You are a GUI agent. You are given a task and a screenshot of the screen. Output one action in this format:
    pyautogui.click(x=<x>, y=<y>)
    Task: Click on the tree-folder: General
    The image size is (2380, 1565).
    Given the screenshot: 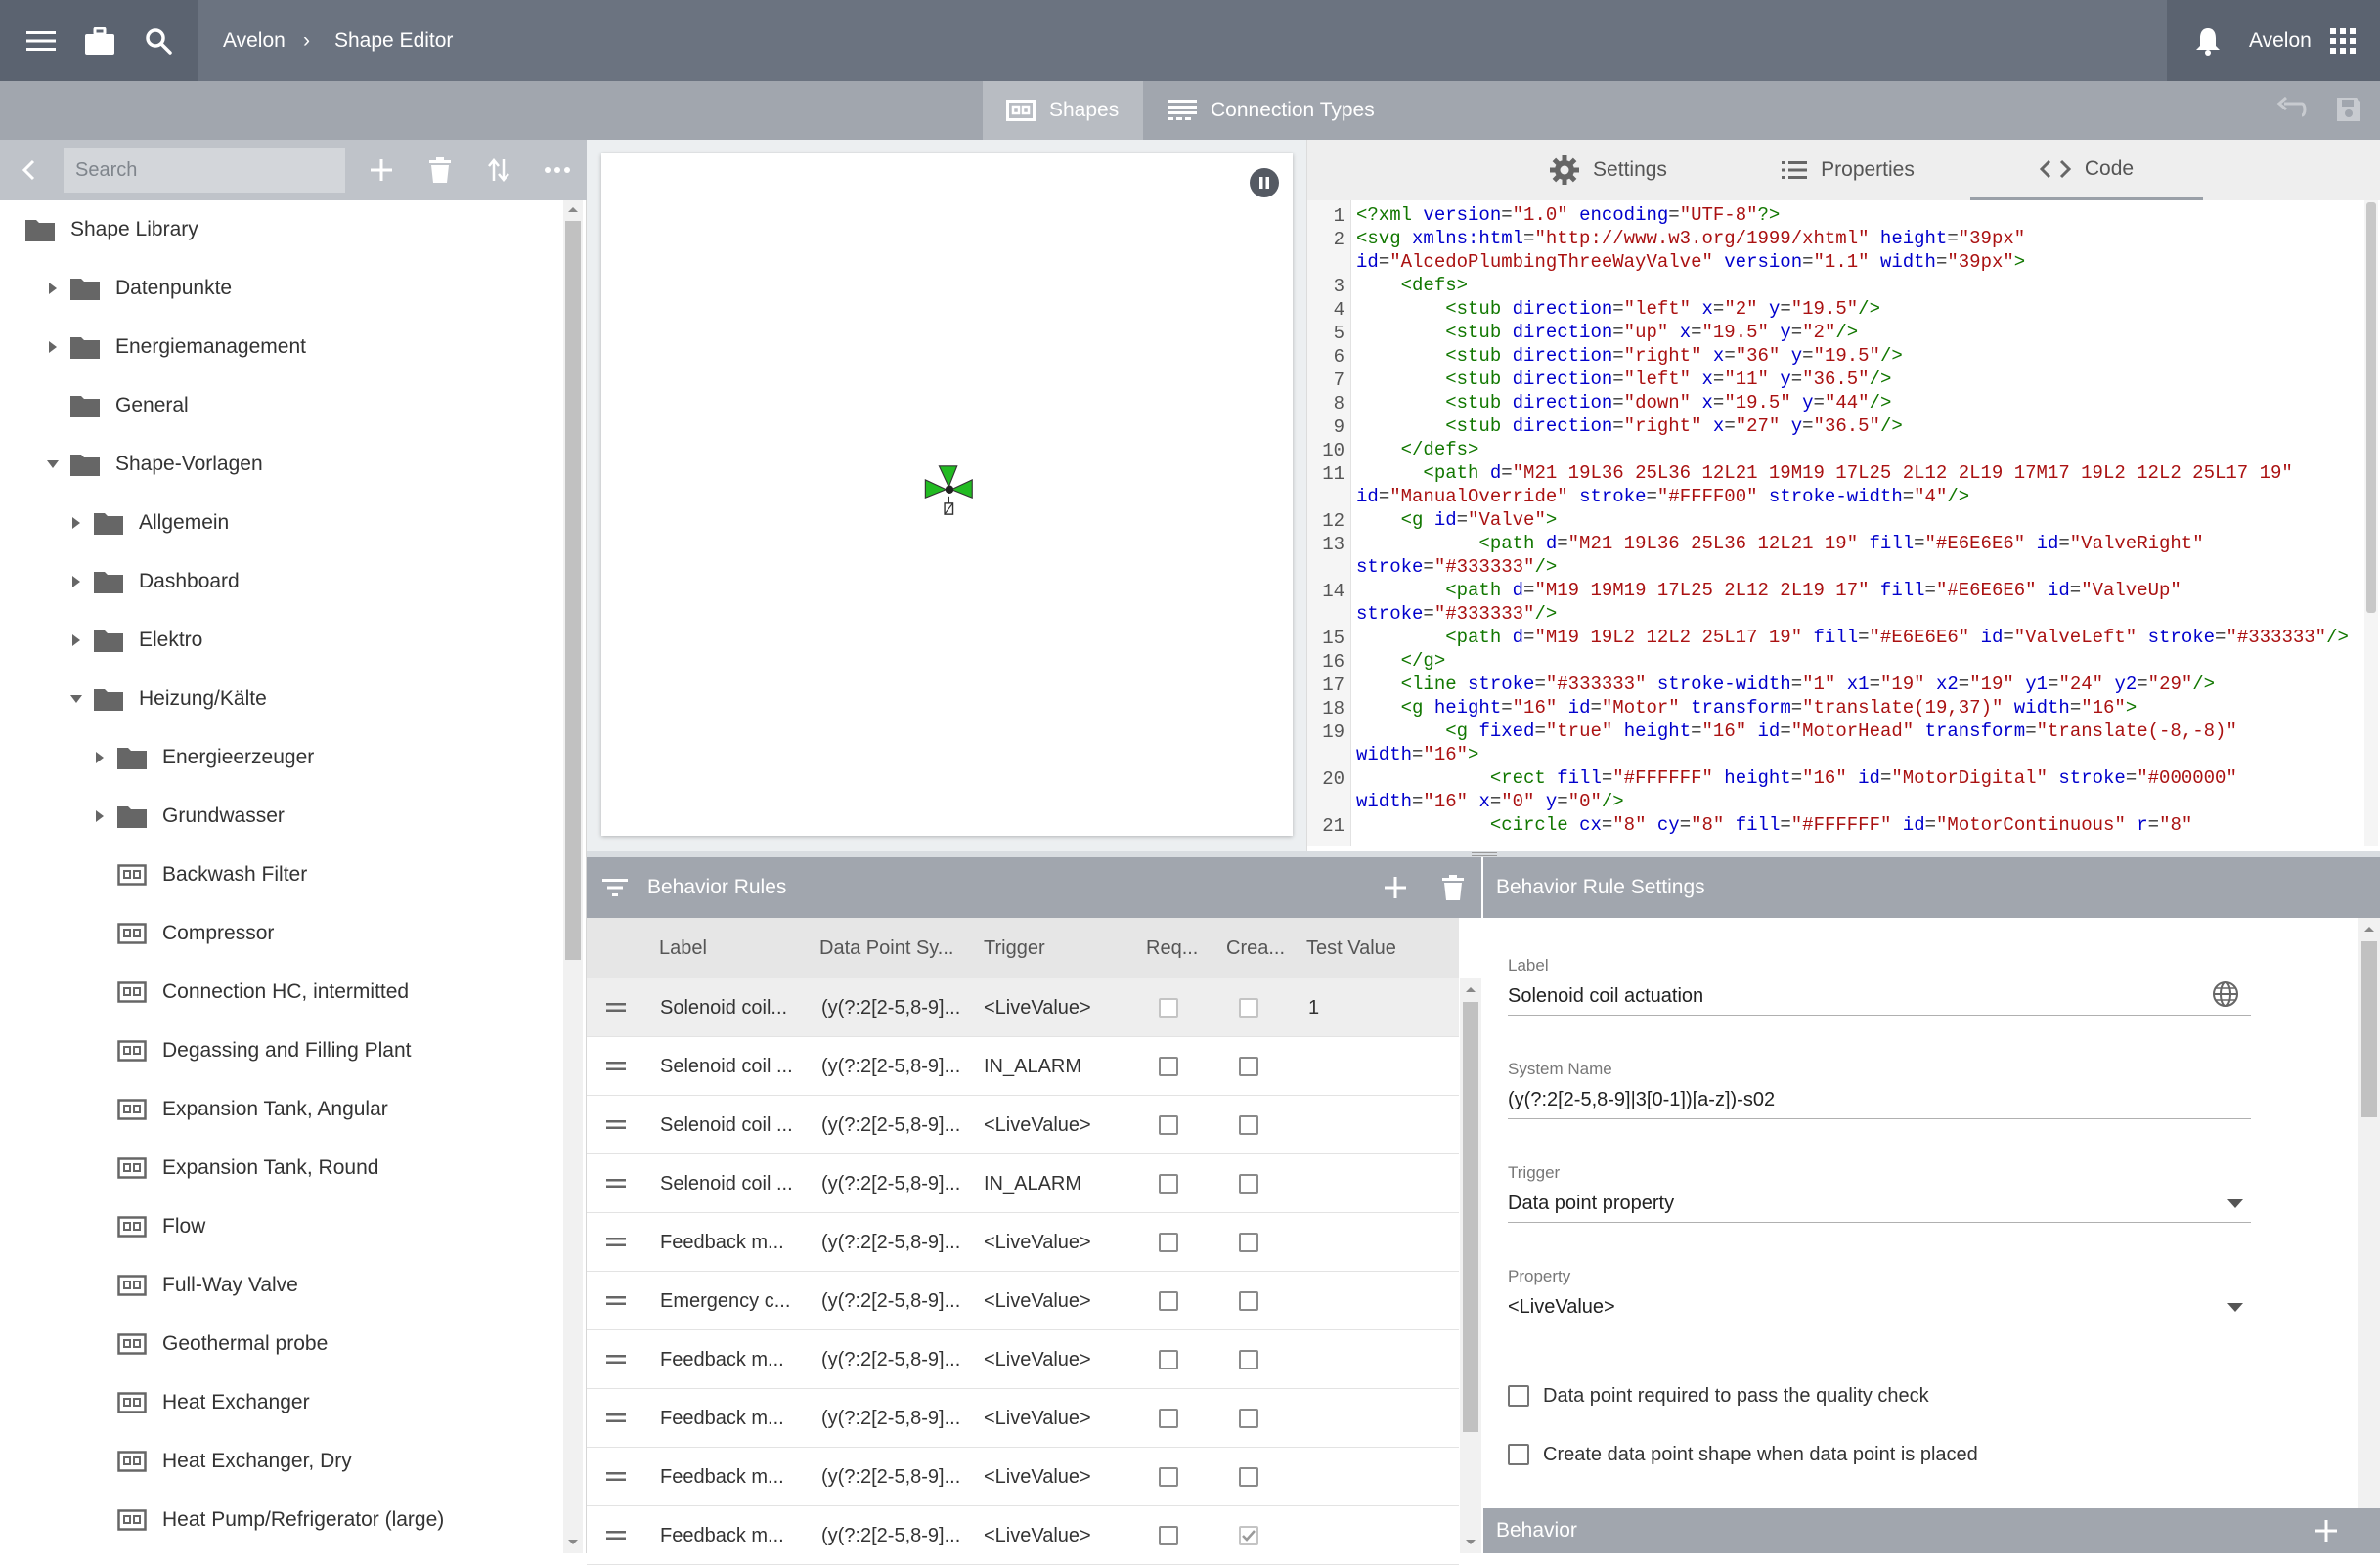 What is the action you would take?
    pyautogui.click(x=278, y=405)
    